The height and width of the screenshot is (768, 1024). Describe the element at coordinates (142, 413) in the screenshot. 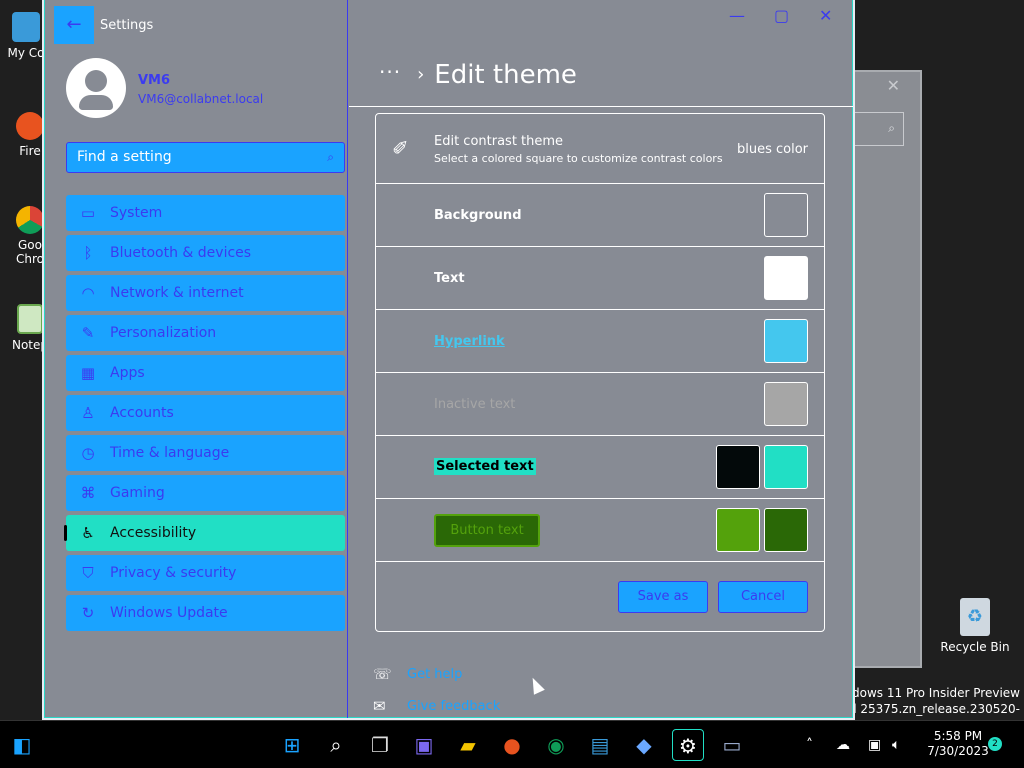

I see `sidebar-item-label: Accounts` at that location.